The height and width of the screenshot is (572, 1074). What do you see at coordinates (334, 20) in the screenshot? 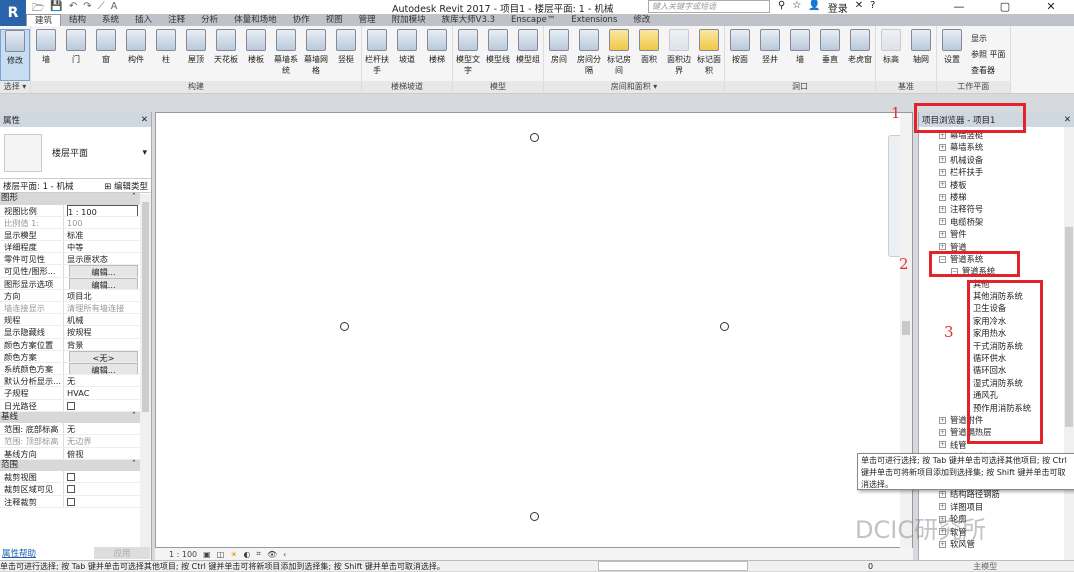
I see `tab-8: 视图` at bounding box center [334, 20].